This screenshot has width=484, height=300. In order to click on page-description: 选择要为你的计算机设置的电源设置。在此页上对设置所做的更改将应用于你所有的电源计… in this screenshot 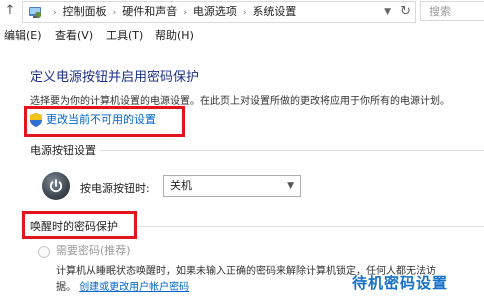, I will do `click(240, 101)`.